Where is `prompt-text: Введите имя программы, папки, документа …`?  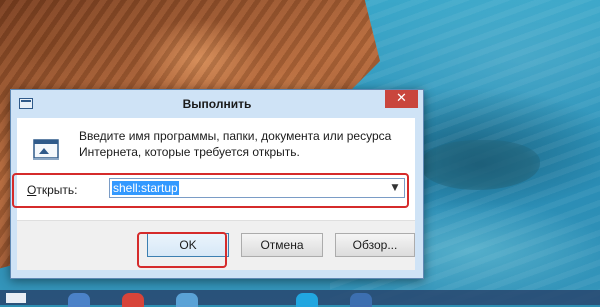
prompt-text: Введите имя программы, папки, документа … is located at coordinates (244, 144).